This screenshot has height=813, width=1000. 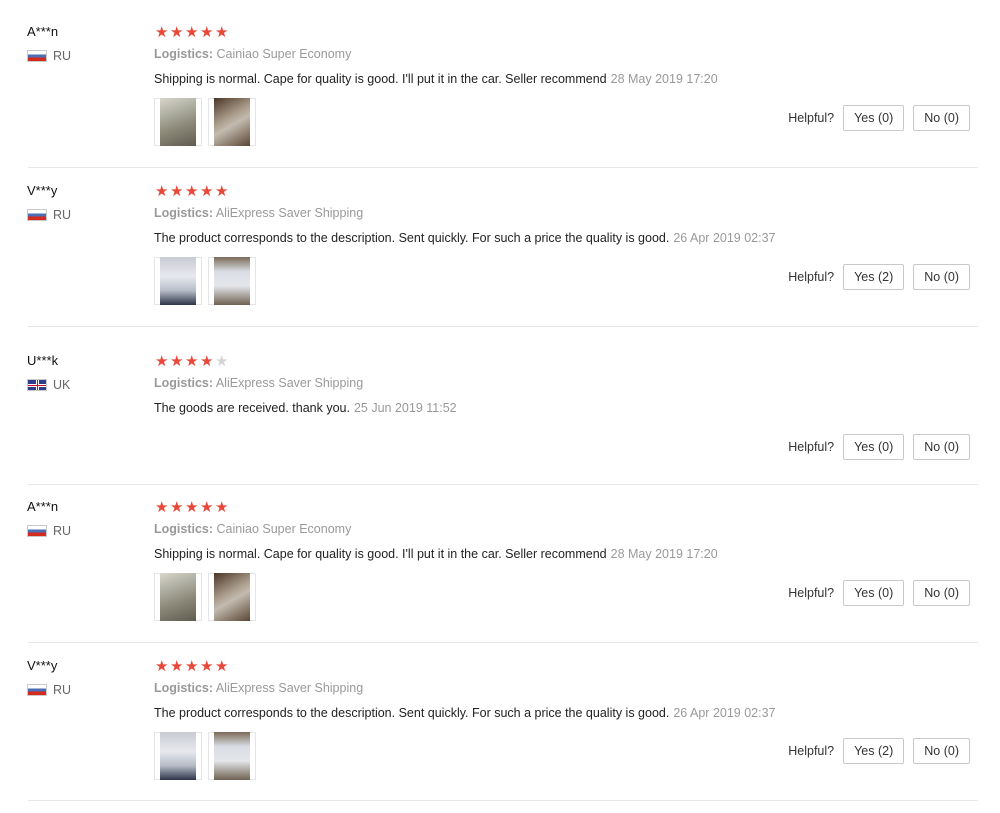 What do you see at coordinates (222, 361) in the screenshot?
I see `star-empty-icon: ★` at bounding box center [222, 361].